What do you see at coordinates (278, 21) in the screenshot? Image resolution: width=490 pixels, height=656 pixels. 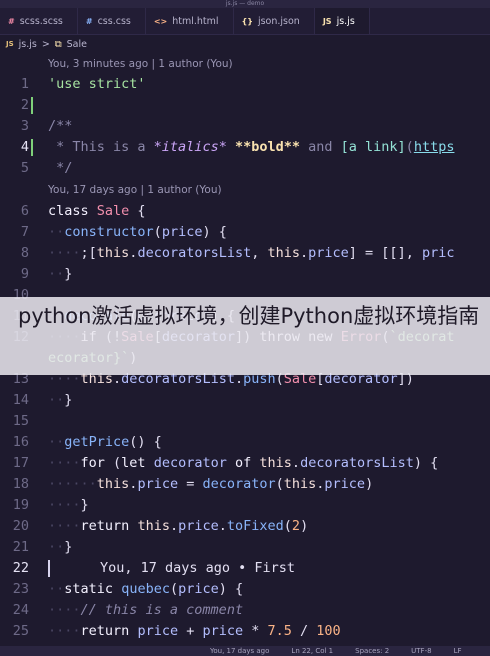 I see `tab-label: json.json` at bounding box center [278, 21].